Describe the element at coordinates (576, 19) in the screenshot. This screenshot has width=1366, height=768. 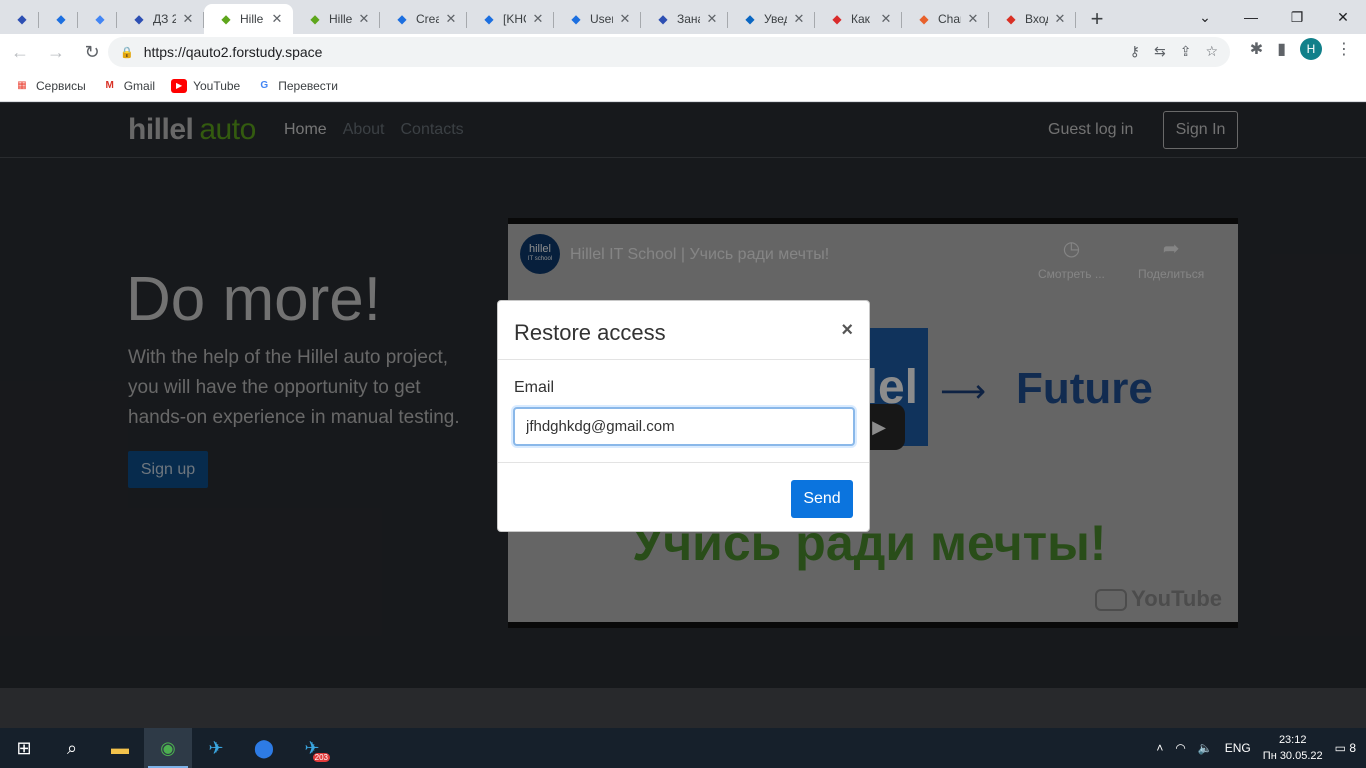
I see `confluence-icon: ◆` at that location.